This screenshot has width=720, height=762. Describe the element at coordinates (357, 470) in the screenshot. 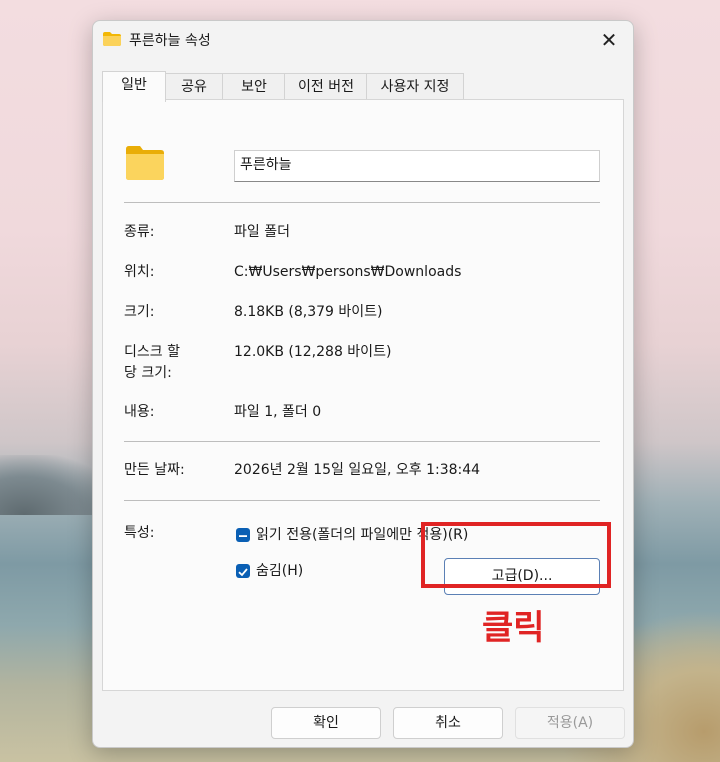

I see `created-value: 2026년 2월 15일 일요일, 오후 1:38:44` at that location.